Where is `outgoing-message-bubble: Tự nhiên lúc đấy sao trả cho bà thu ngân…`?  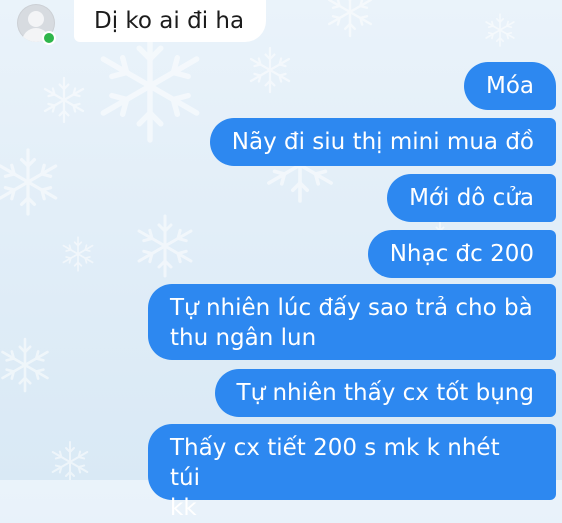
outgoing-message-bubble: Tự nhiên lúc đấy sao trả cho bà thu ngân… is located at coordinates (352, 322).